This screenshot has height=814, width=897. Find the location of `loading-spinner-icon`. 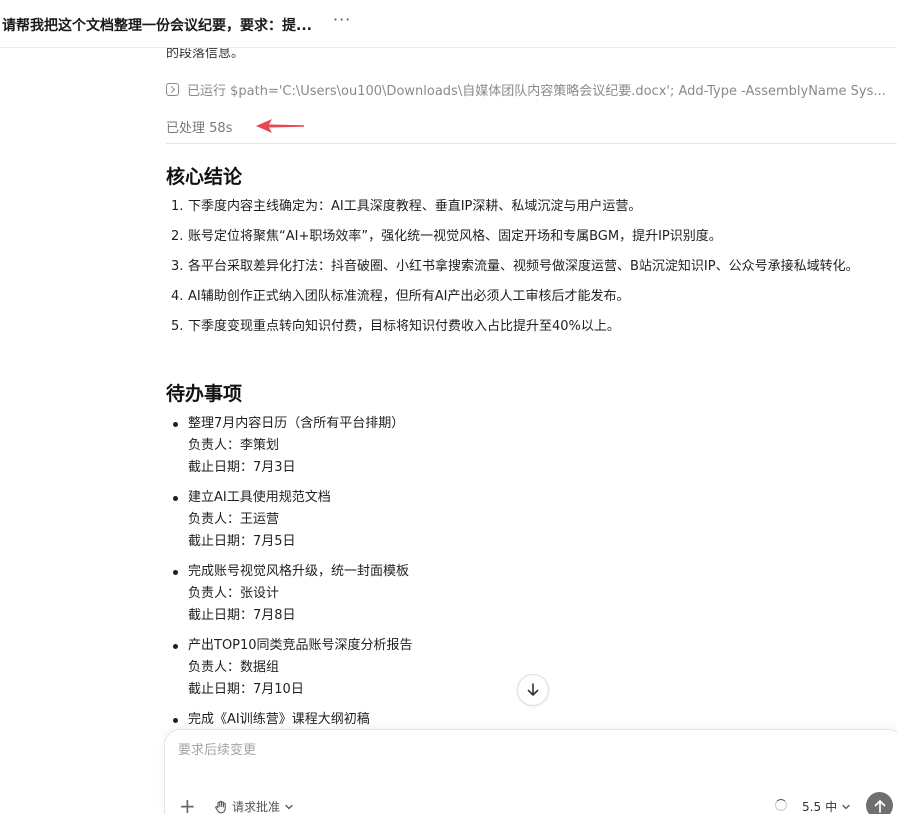

loading-spinner-icon is located at coordinates (781, 805).